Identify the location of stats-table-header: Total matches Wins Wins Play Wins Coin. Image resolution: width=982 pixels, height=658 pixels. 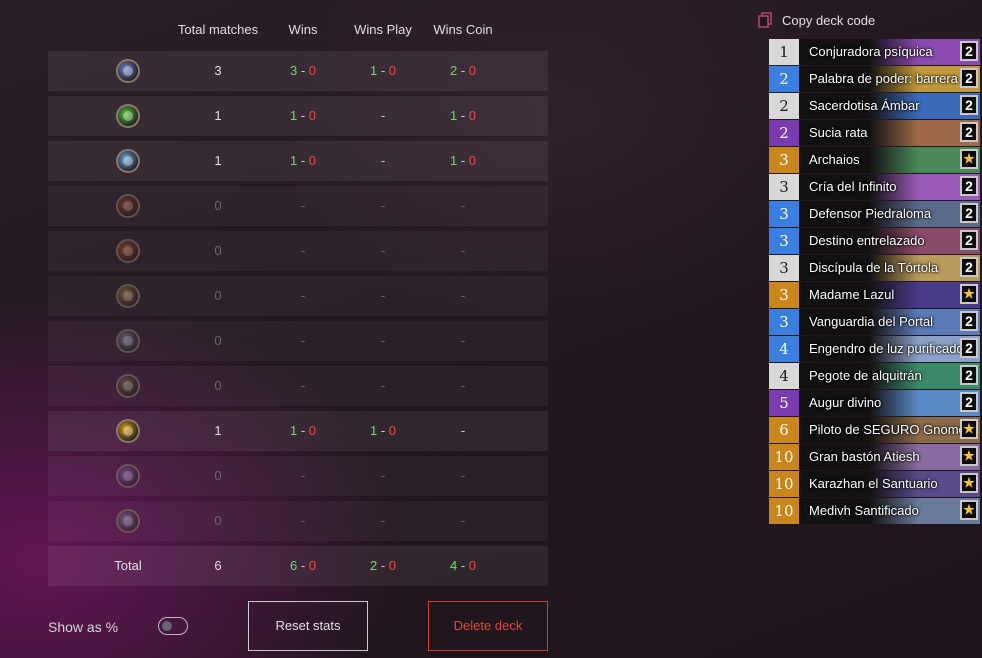
(298, 32).